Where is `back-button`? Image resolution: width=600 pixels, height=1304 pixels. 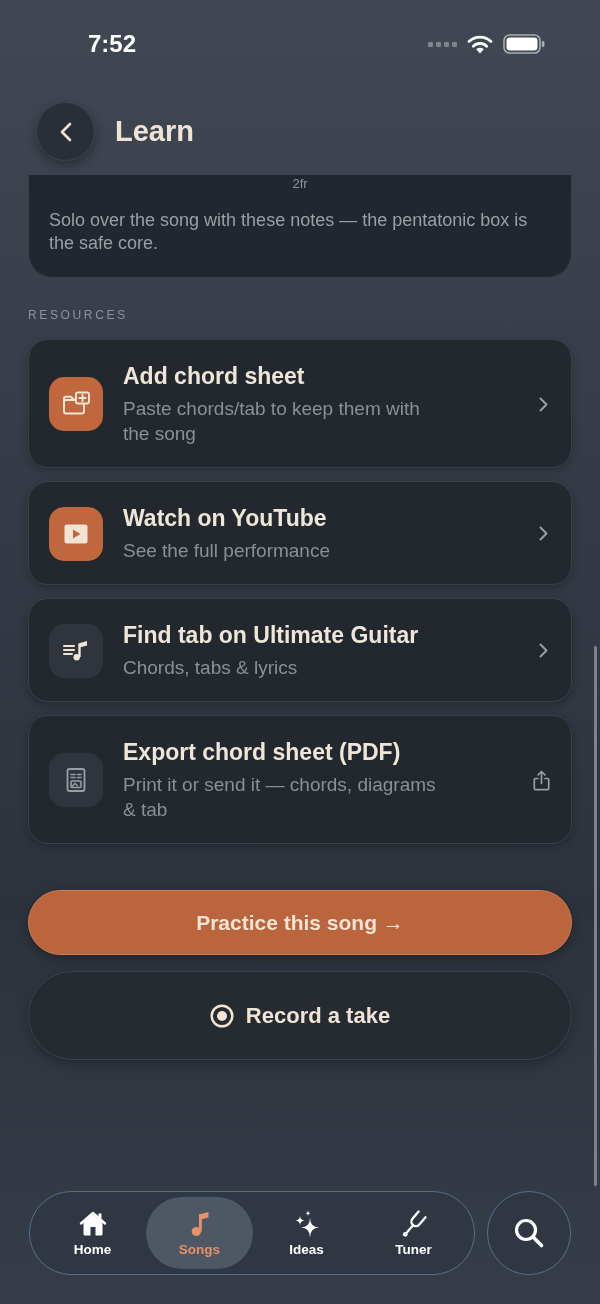
back-button is located at coordinates (65, 131).